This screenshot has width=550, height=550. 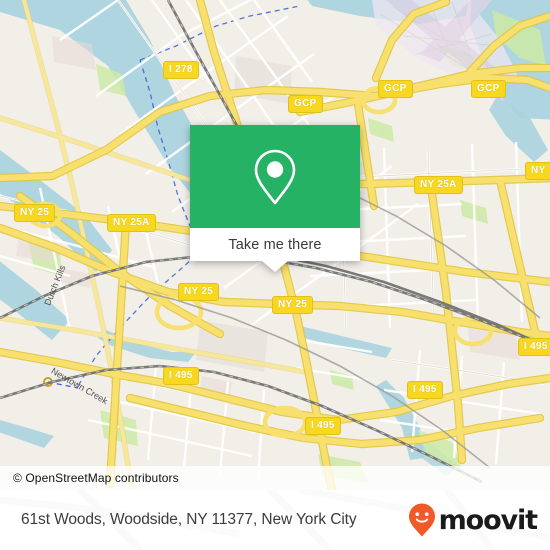 I want to click on location-popup-card: Take me there, so click(x=275, y=198).